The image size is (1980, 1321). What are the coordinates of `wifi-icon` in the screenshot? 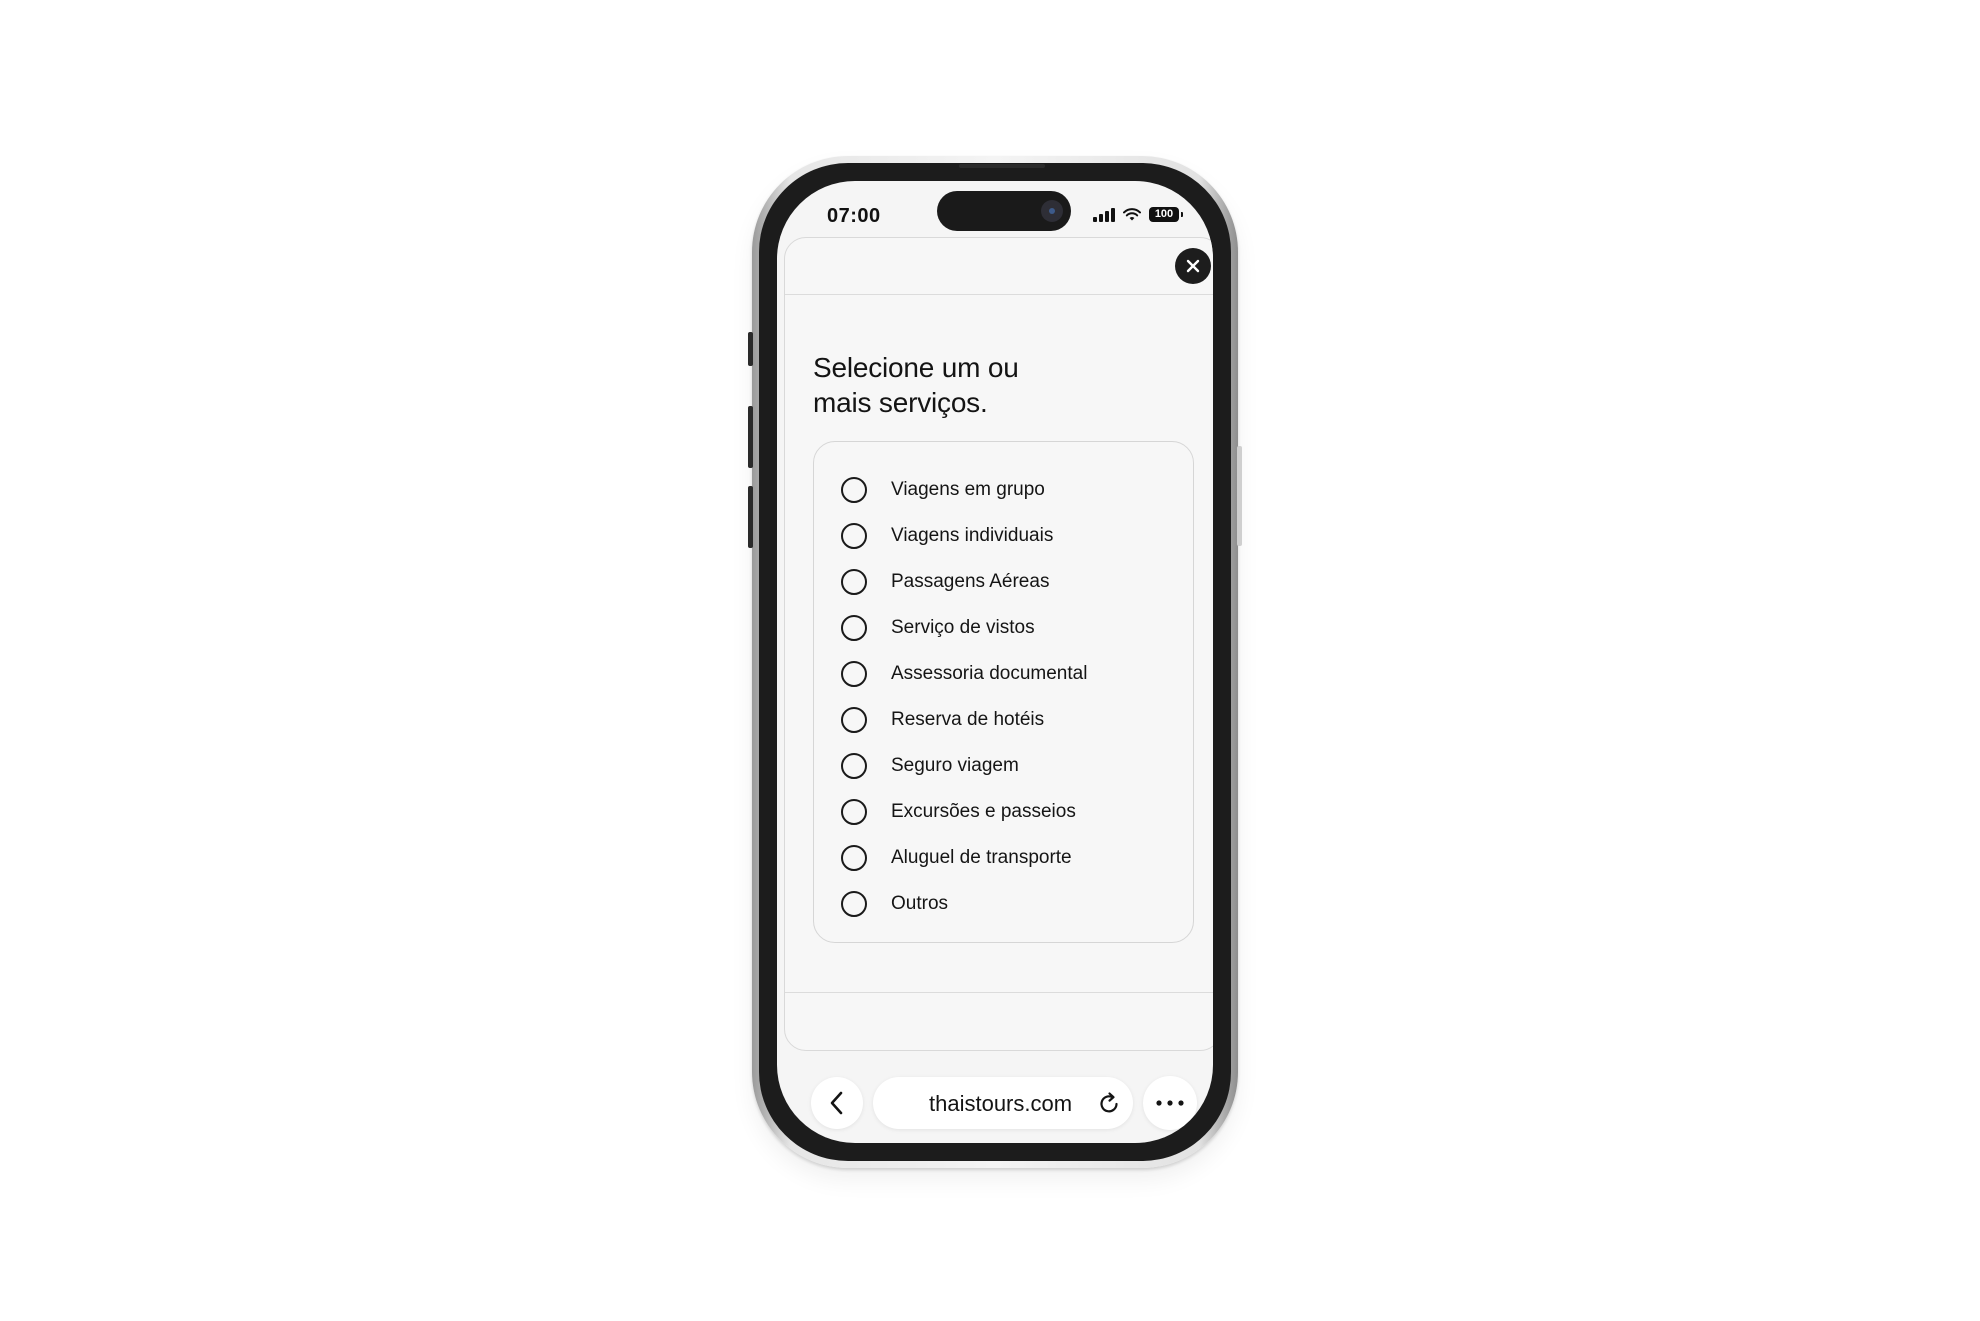 It's located at (1132, 213).